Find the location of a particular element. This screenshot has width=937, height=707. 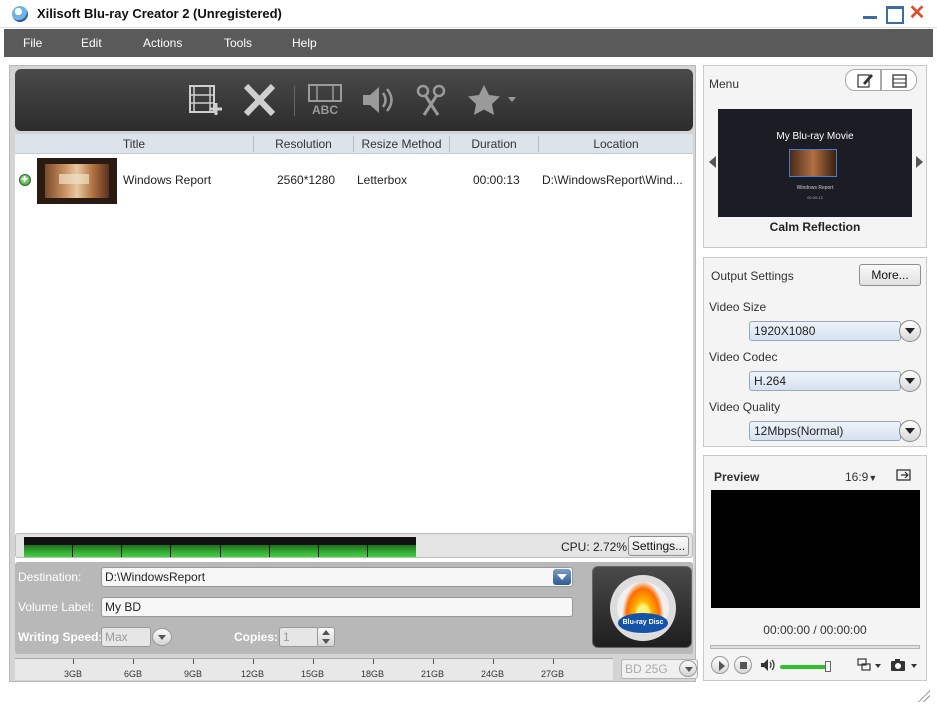

copies-stepper is located at coordinates (326, 637).